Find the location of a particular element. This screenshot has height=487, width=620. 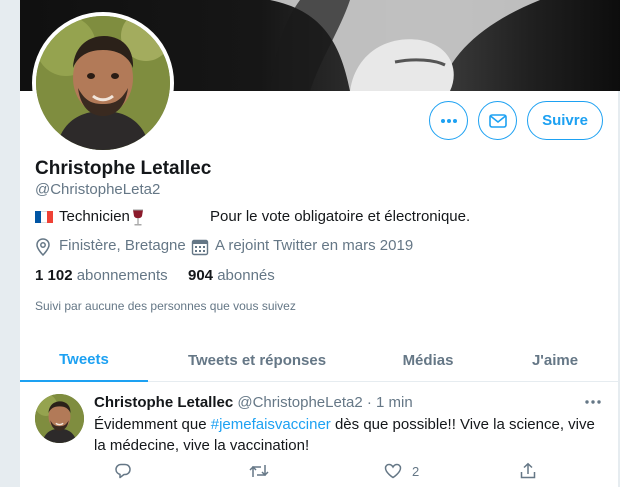

tweet-actions: 2 is located at coordinates (350, 472).